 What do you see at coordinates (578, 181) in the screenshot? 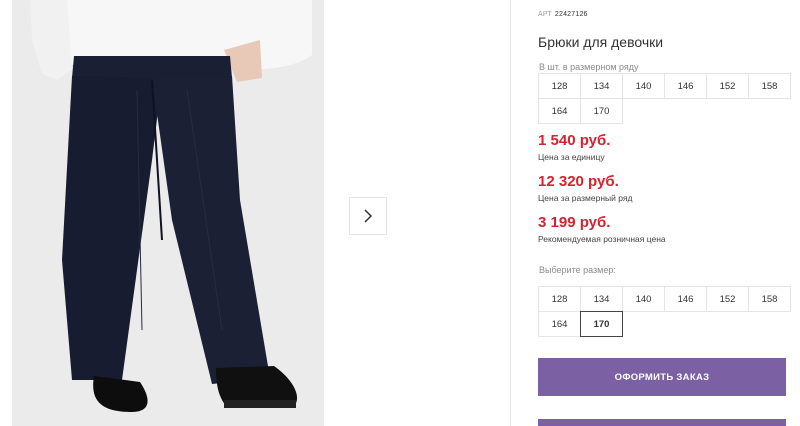
I see `row-price: 12 320 руб.` at bounding box center [578, 181].